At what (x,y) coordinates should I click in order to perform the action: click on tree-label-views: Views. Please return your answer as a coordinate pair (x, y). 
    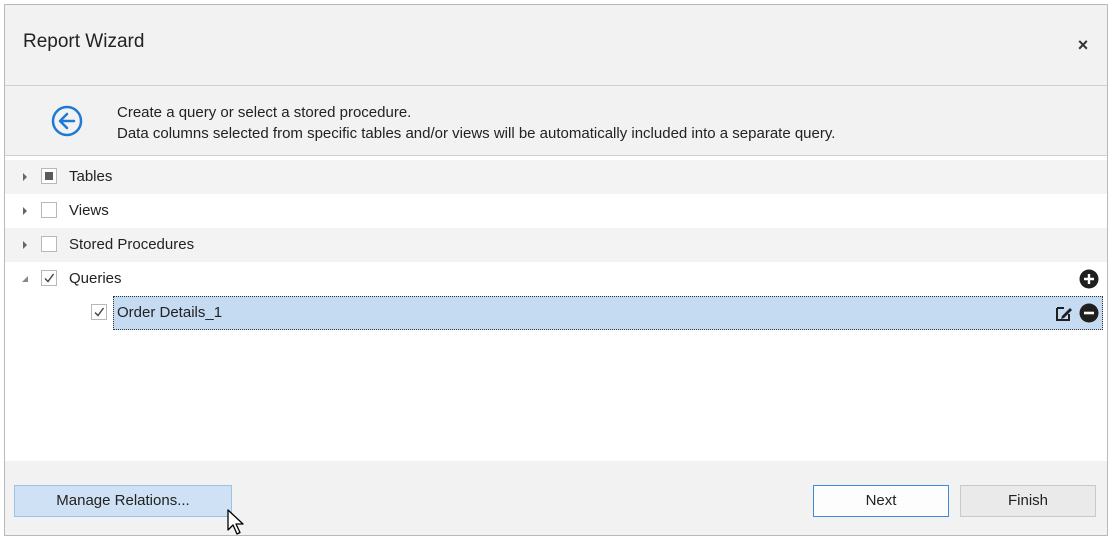
    Looking at the image, I should click on (89, 210).